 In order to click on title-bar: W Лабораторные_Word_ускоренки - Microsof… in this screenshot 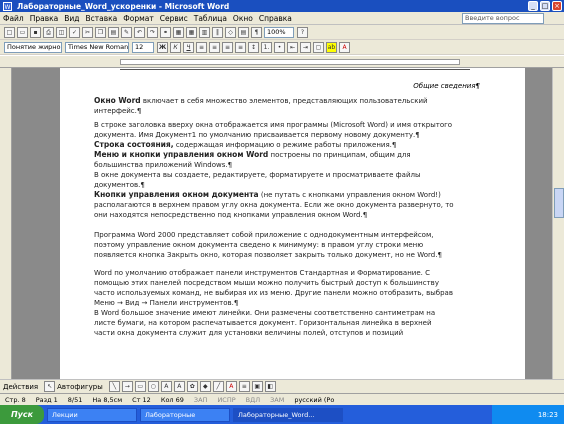, I will do `click(282, 6)`.